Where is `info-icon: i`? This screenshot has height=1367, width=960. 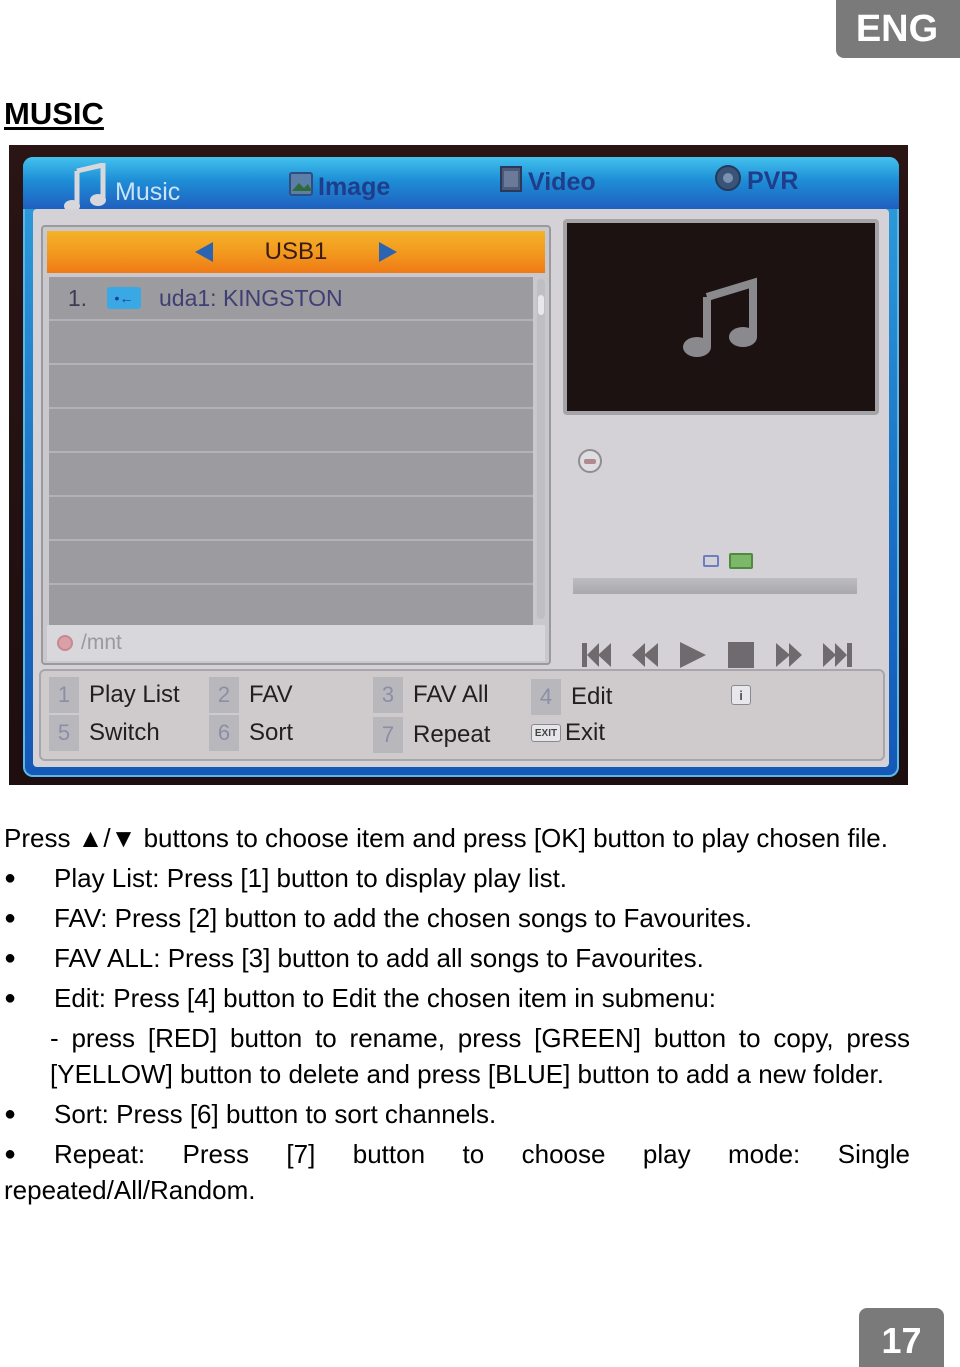
info-icon: i is located at coordinates (741, 695).